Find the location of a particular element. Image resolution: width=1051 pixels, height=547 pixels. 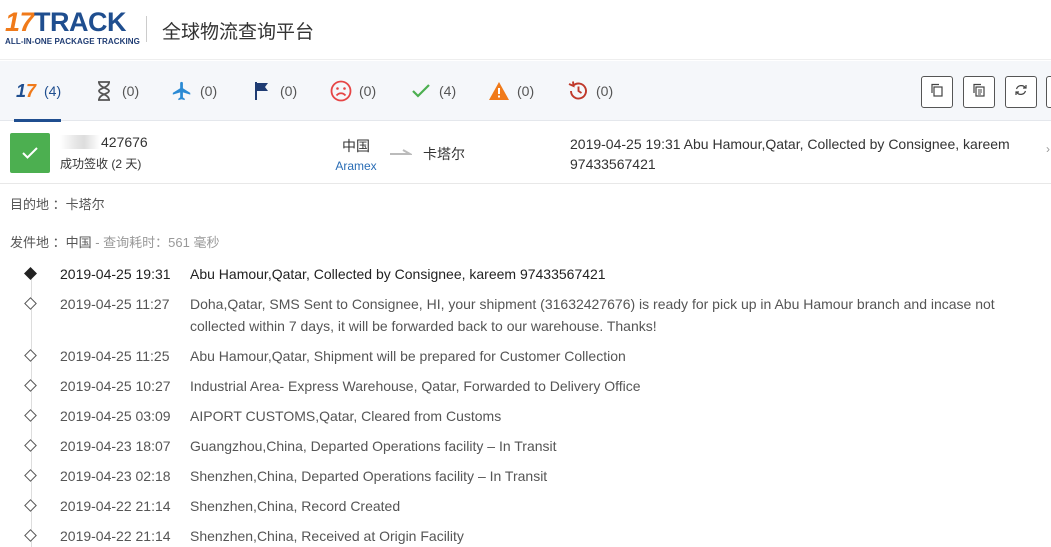

tab-delivered: (4) is located at coordinates (432, 91).